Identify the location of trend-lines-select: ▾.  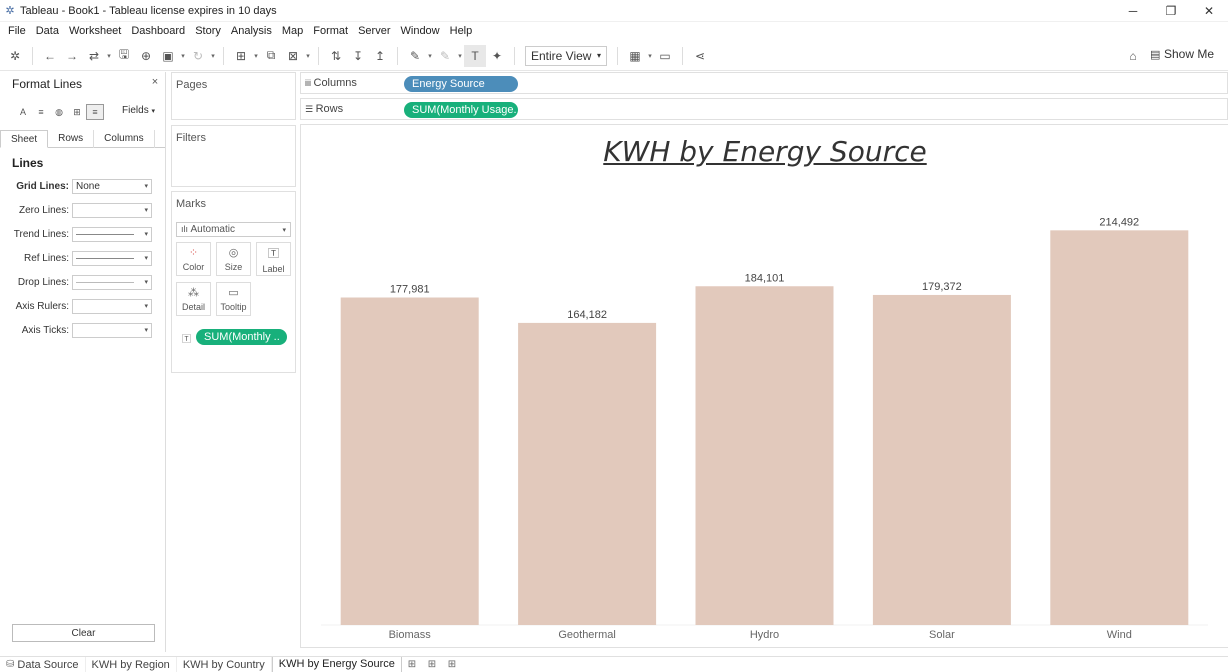
(112, 234).